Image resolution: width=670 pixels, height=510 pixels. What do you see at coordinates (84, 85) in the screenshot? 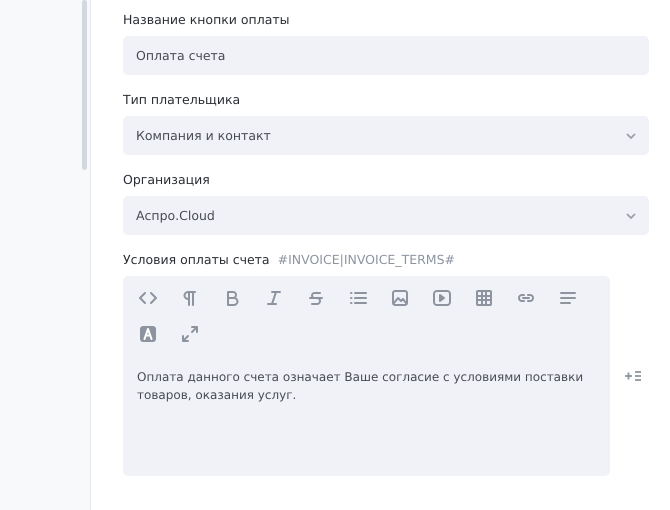
I see `scrollbar-thumb` at bounding box center [84, 85].